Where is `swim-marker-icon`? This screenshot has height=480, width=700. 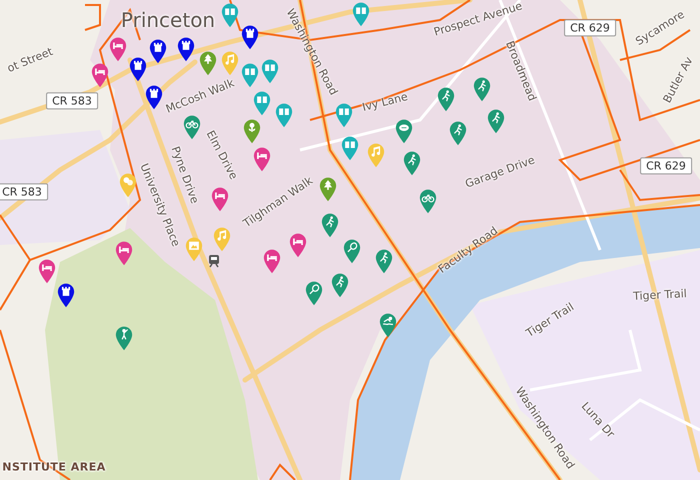 swim-marker-icon is located at coordinates (388, 325).